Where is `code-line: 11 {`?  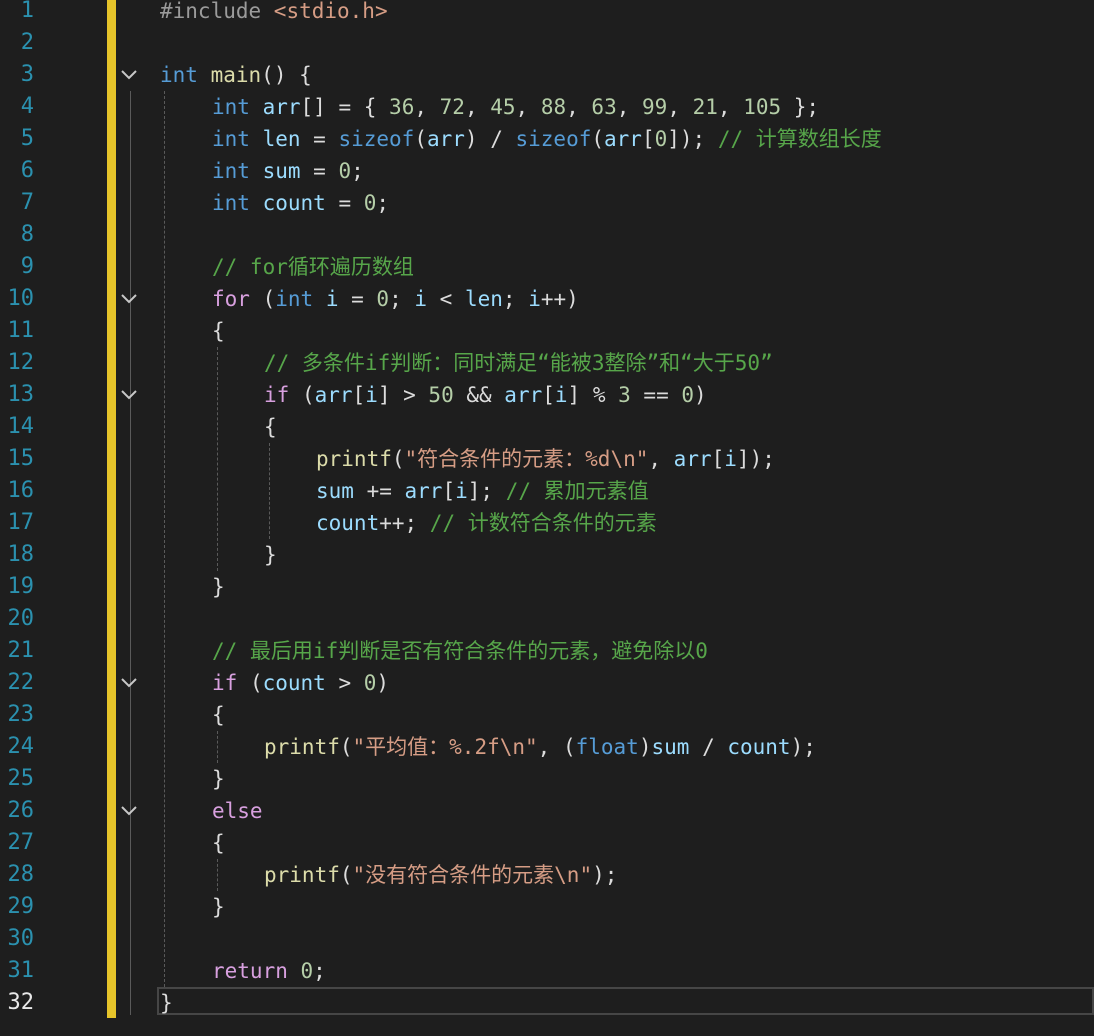
code-line: 11 { is located at coordinates (547, 331).